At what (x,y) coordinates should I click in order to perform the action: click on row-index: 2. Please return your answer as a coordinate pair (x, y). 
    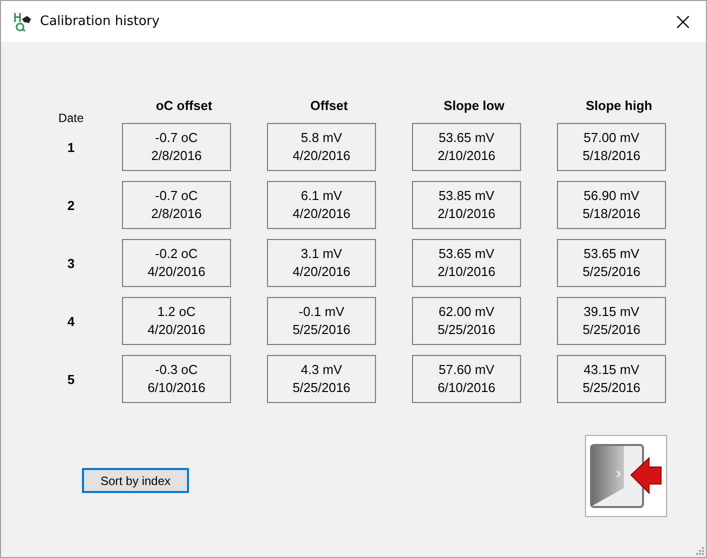
    Looking at the image, I should click on (71, 205).